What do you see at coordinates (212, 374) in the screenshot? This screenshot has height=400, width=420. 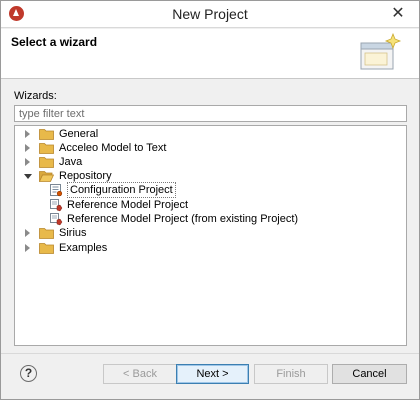 I see `next-button: Next >` at bounding box center [212, 374].